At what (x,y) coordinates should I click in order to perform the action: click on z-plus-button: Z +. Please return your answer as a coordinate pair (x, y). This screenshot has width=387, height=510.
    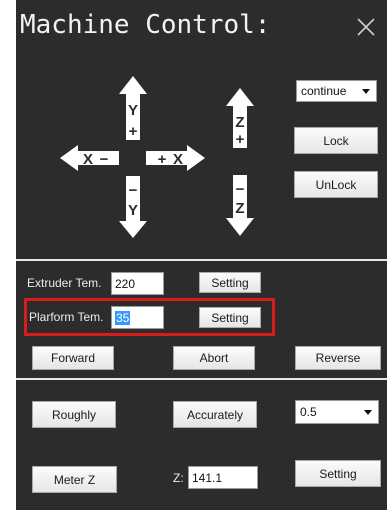
    Looking at the image, I should click on (240, 118).